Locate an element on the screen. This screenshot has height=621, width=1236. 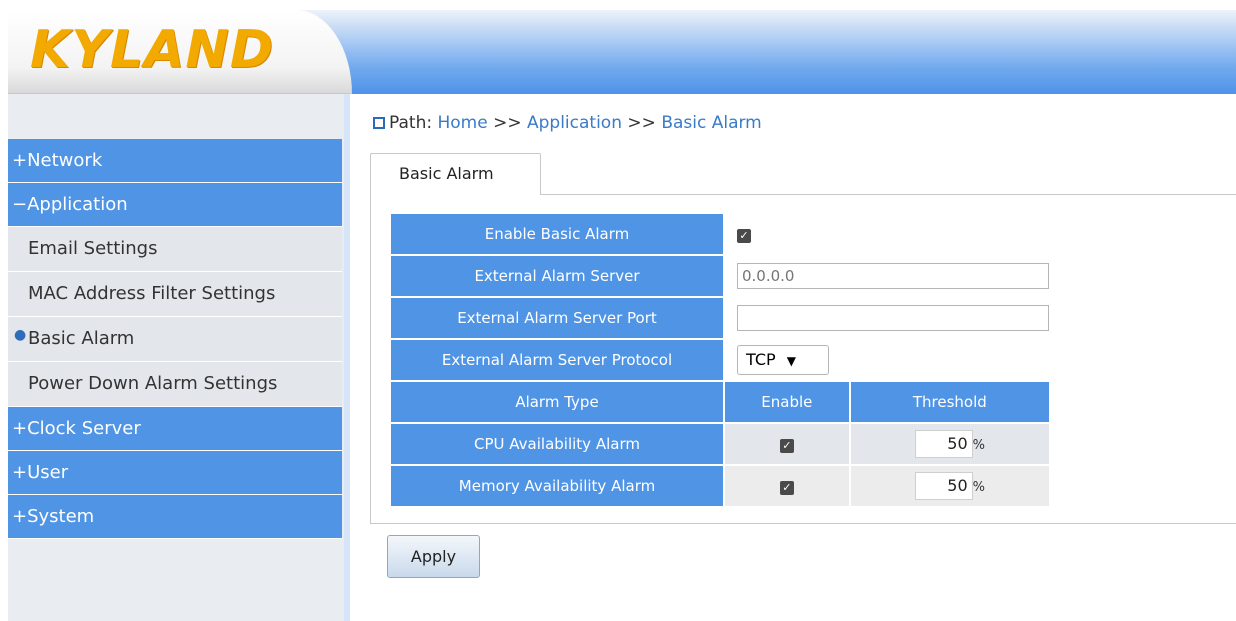
enable-basic-alarm-checkbox: ✓ is located at coordinates (744, 236).